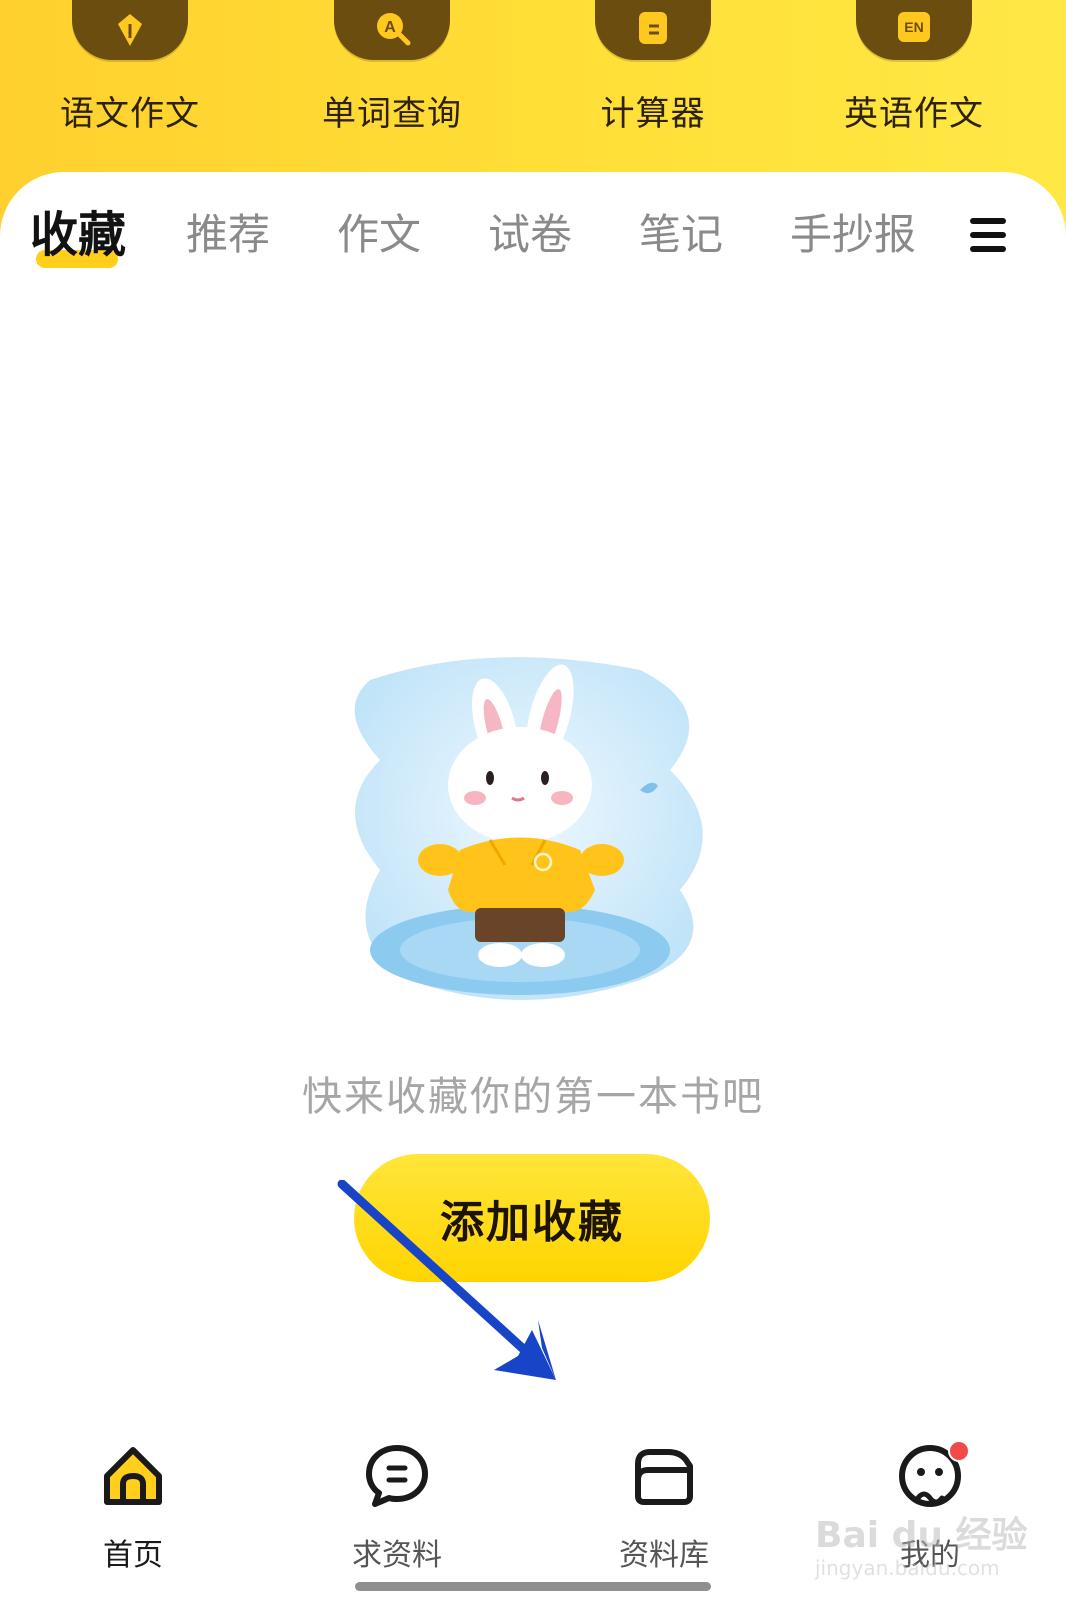 The width and height of the screenshot is (1066, 1600). What do you see at coordinates (664, 1510) in the screenshot?
I see `nav-library: 资料库` at bounding box center [664, 1510].